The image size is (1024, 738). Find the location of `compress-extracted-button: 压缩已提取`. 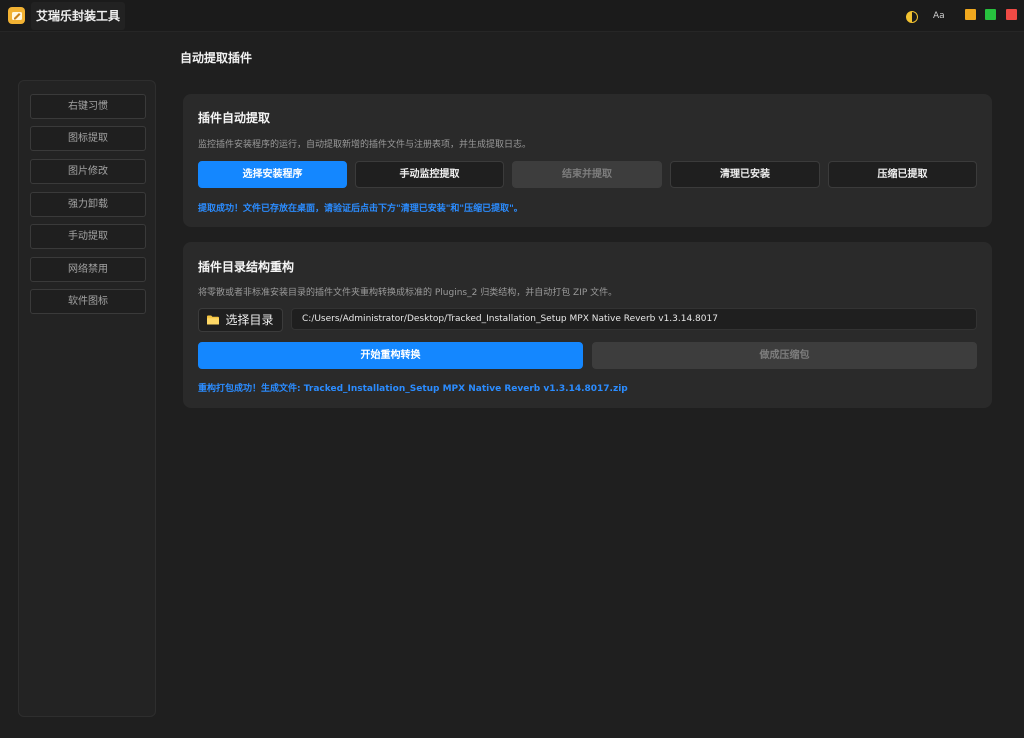

compress-extracted-button: 压缩已提取 is located at coordinates (902, 174).